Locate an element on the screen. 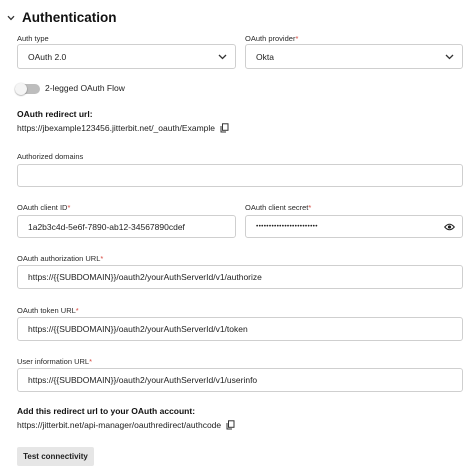 This screenshot has width=474, height=476. client-id-value: 1a2b3c4d-5e6f-7890-ab12-34567890cdef is located at coordinates (106, 226).